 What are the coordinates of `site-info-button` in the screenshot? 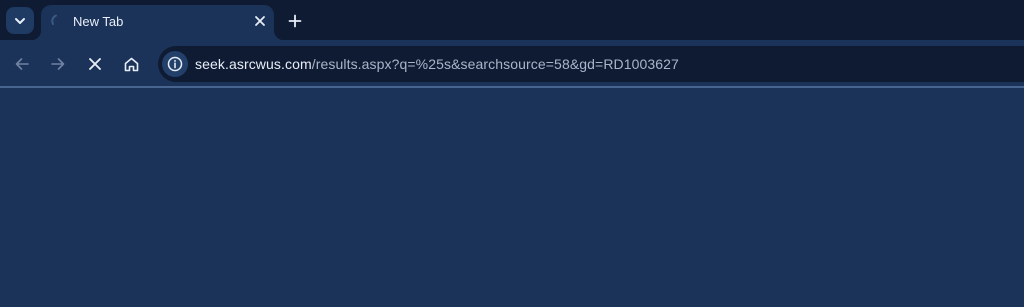 It's located at (175, 64).